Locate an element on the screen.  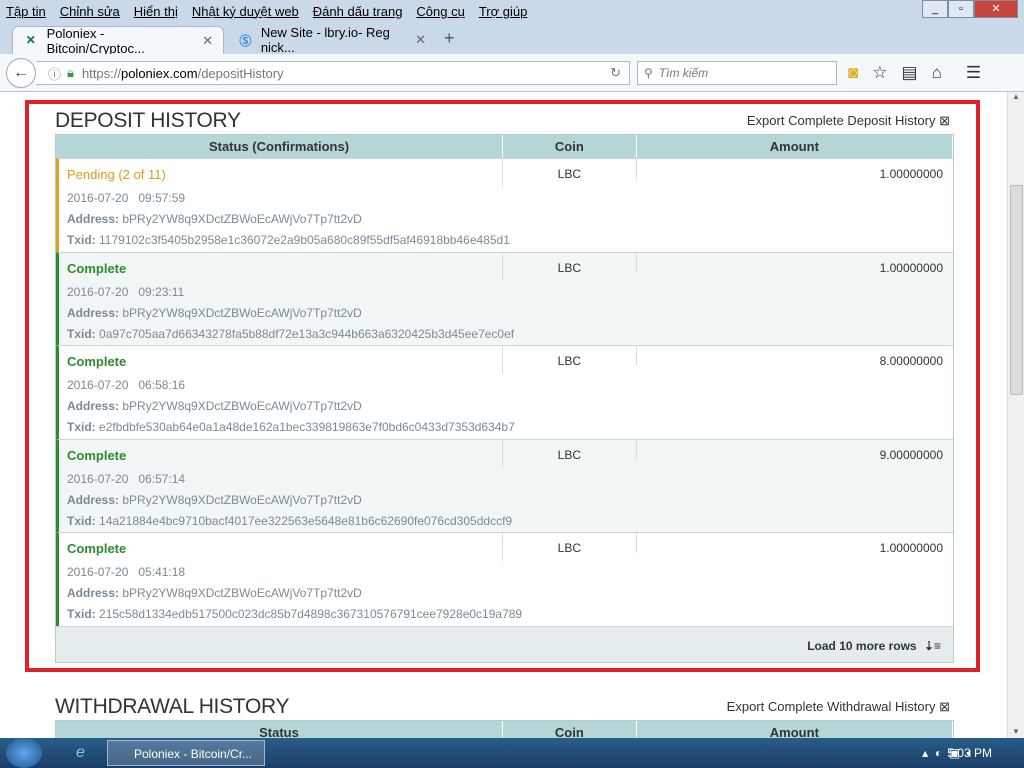
load-more-label: Load 10 more rows is located at coordinates (862, 645).